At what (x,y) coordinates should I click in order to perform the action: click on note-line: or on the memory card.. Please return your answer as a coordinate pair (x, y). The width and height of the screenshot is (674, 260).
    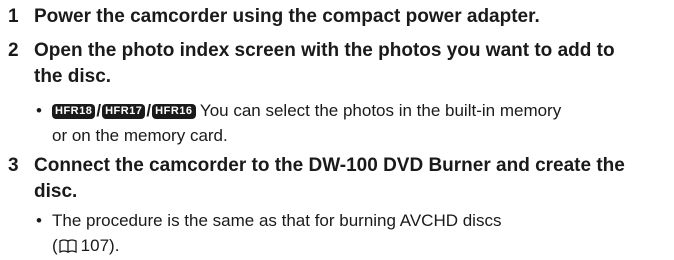
    Looking at the image, I should click on (140, 135).